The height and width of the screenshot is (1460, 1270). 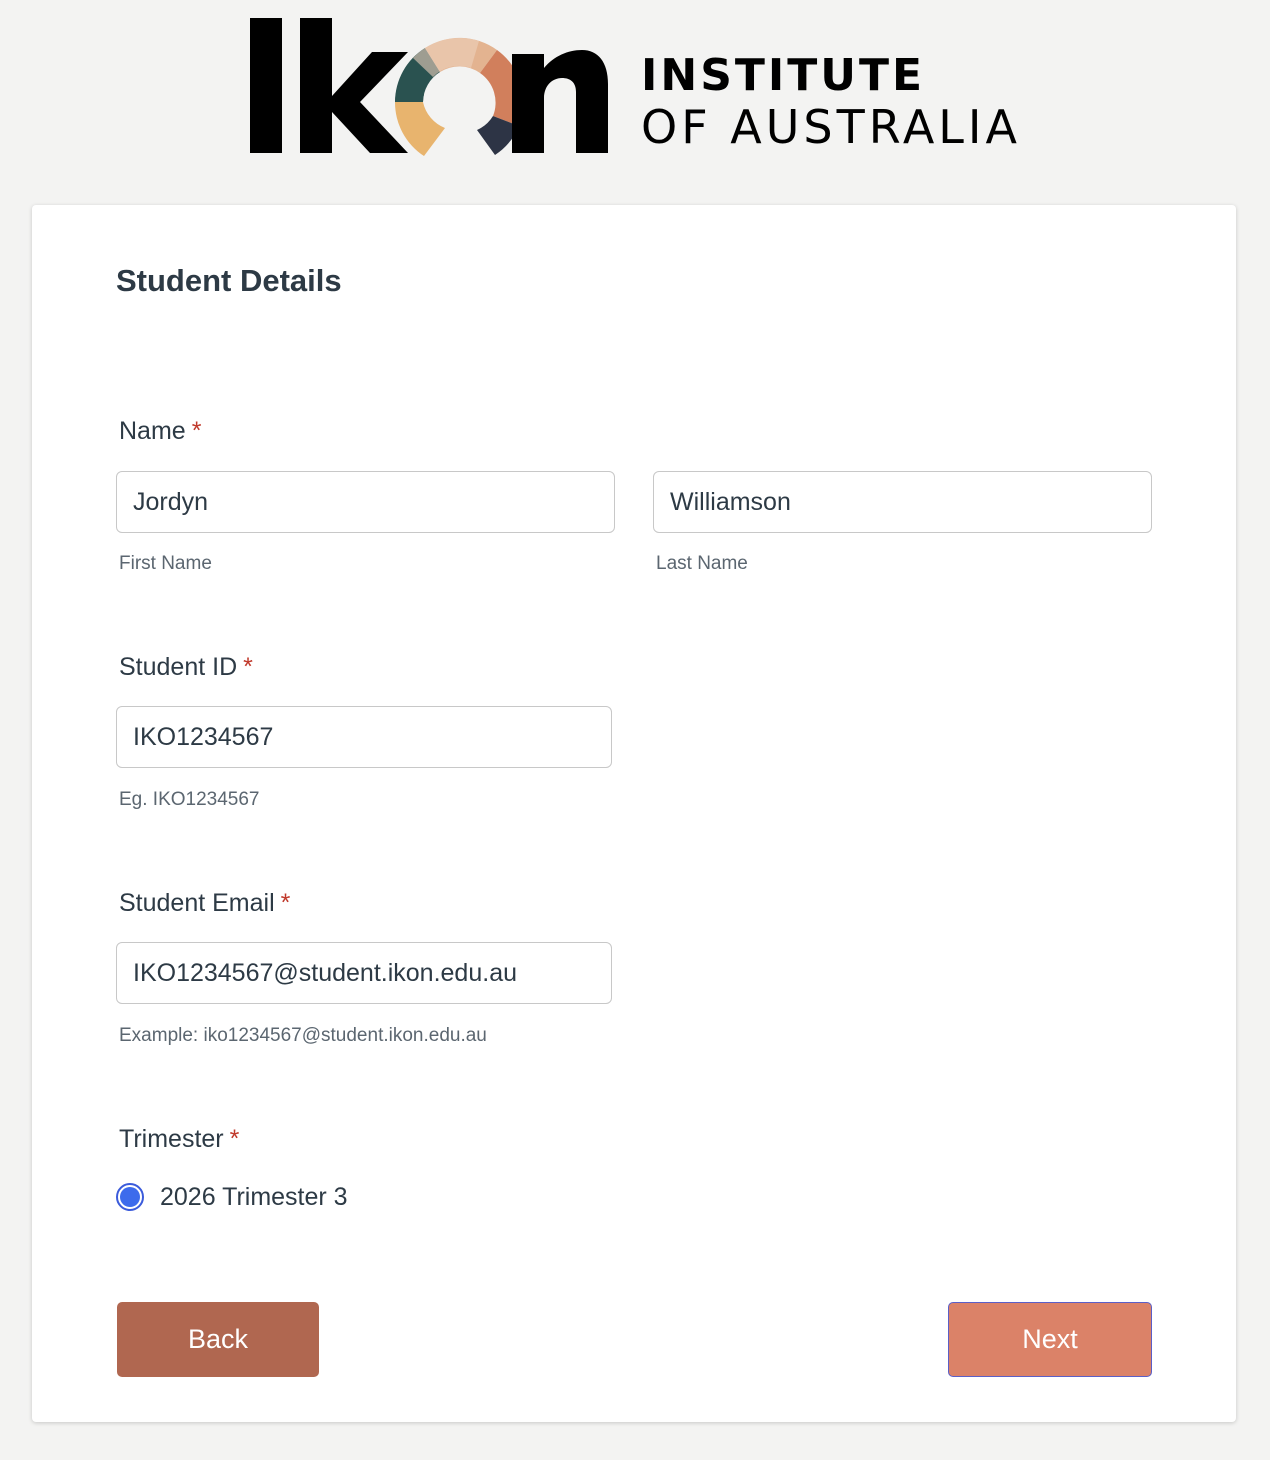 What do you see at coordinates (1050, 1339) in the screenshot?
I see `next-button: Next` at bounding box center [1050, 1339].